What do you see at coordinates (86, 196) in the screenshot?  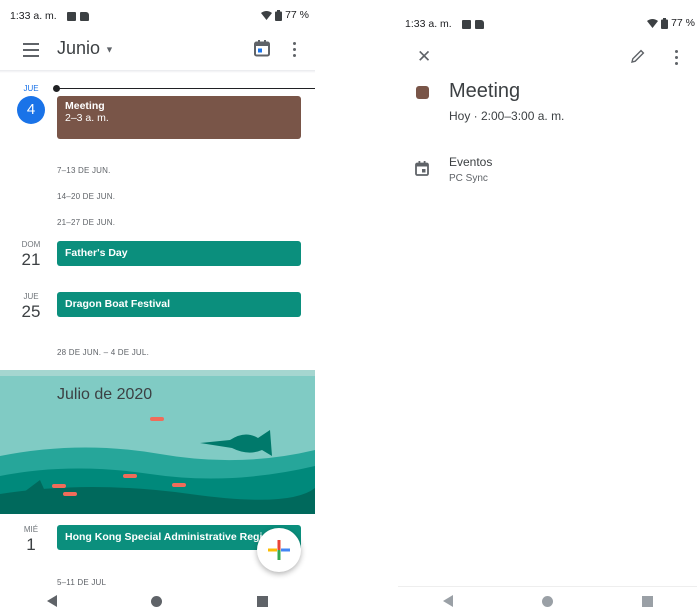 I see `week-header: 14–20 DE JUN.` at bounding box center [86, 196].